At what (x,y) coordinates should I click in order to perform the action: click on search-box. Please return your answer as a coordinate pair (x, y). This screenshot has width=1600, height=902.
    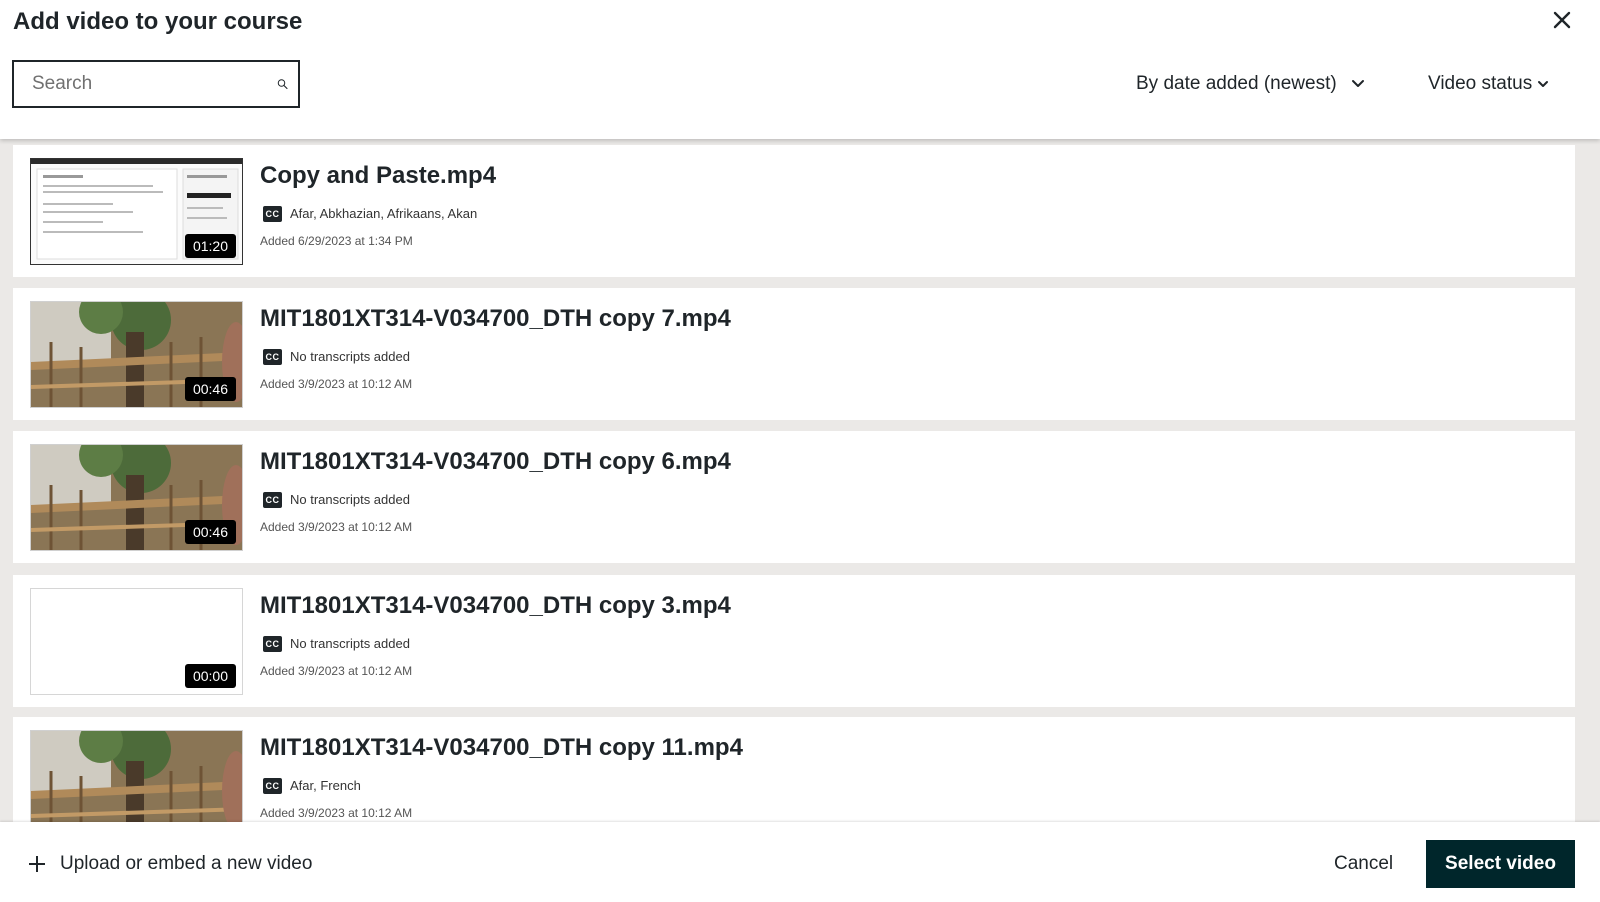
    Looking at the image, I should click on (156, 84).